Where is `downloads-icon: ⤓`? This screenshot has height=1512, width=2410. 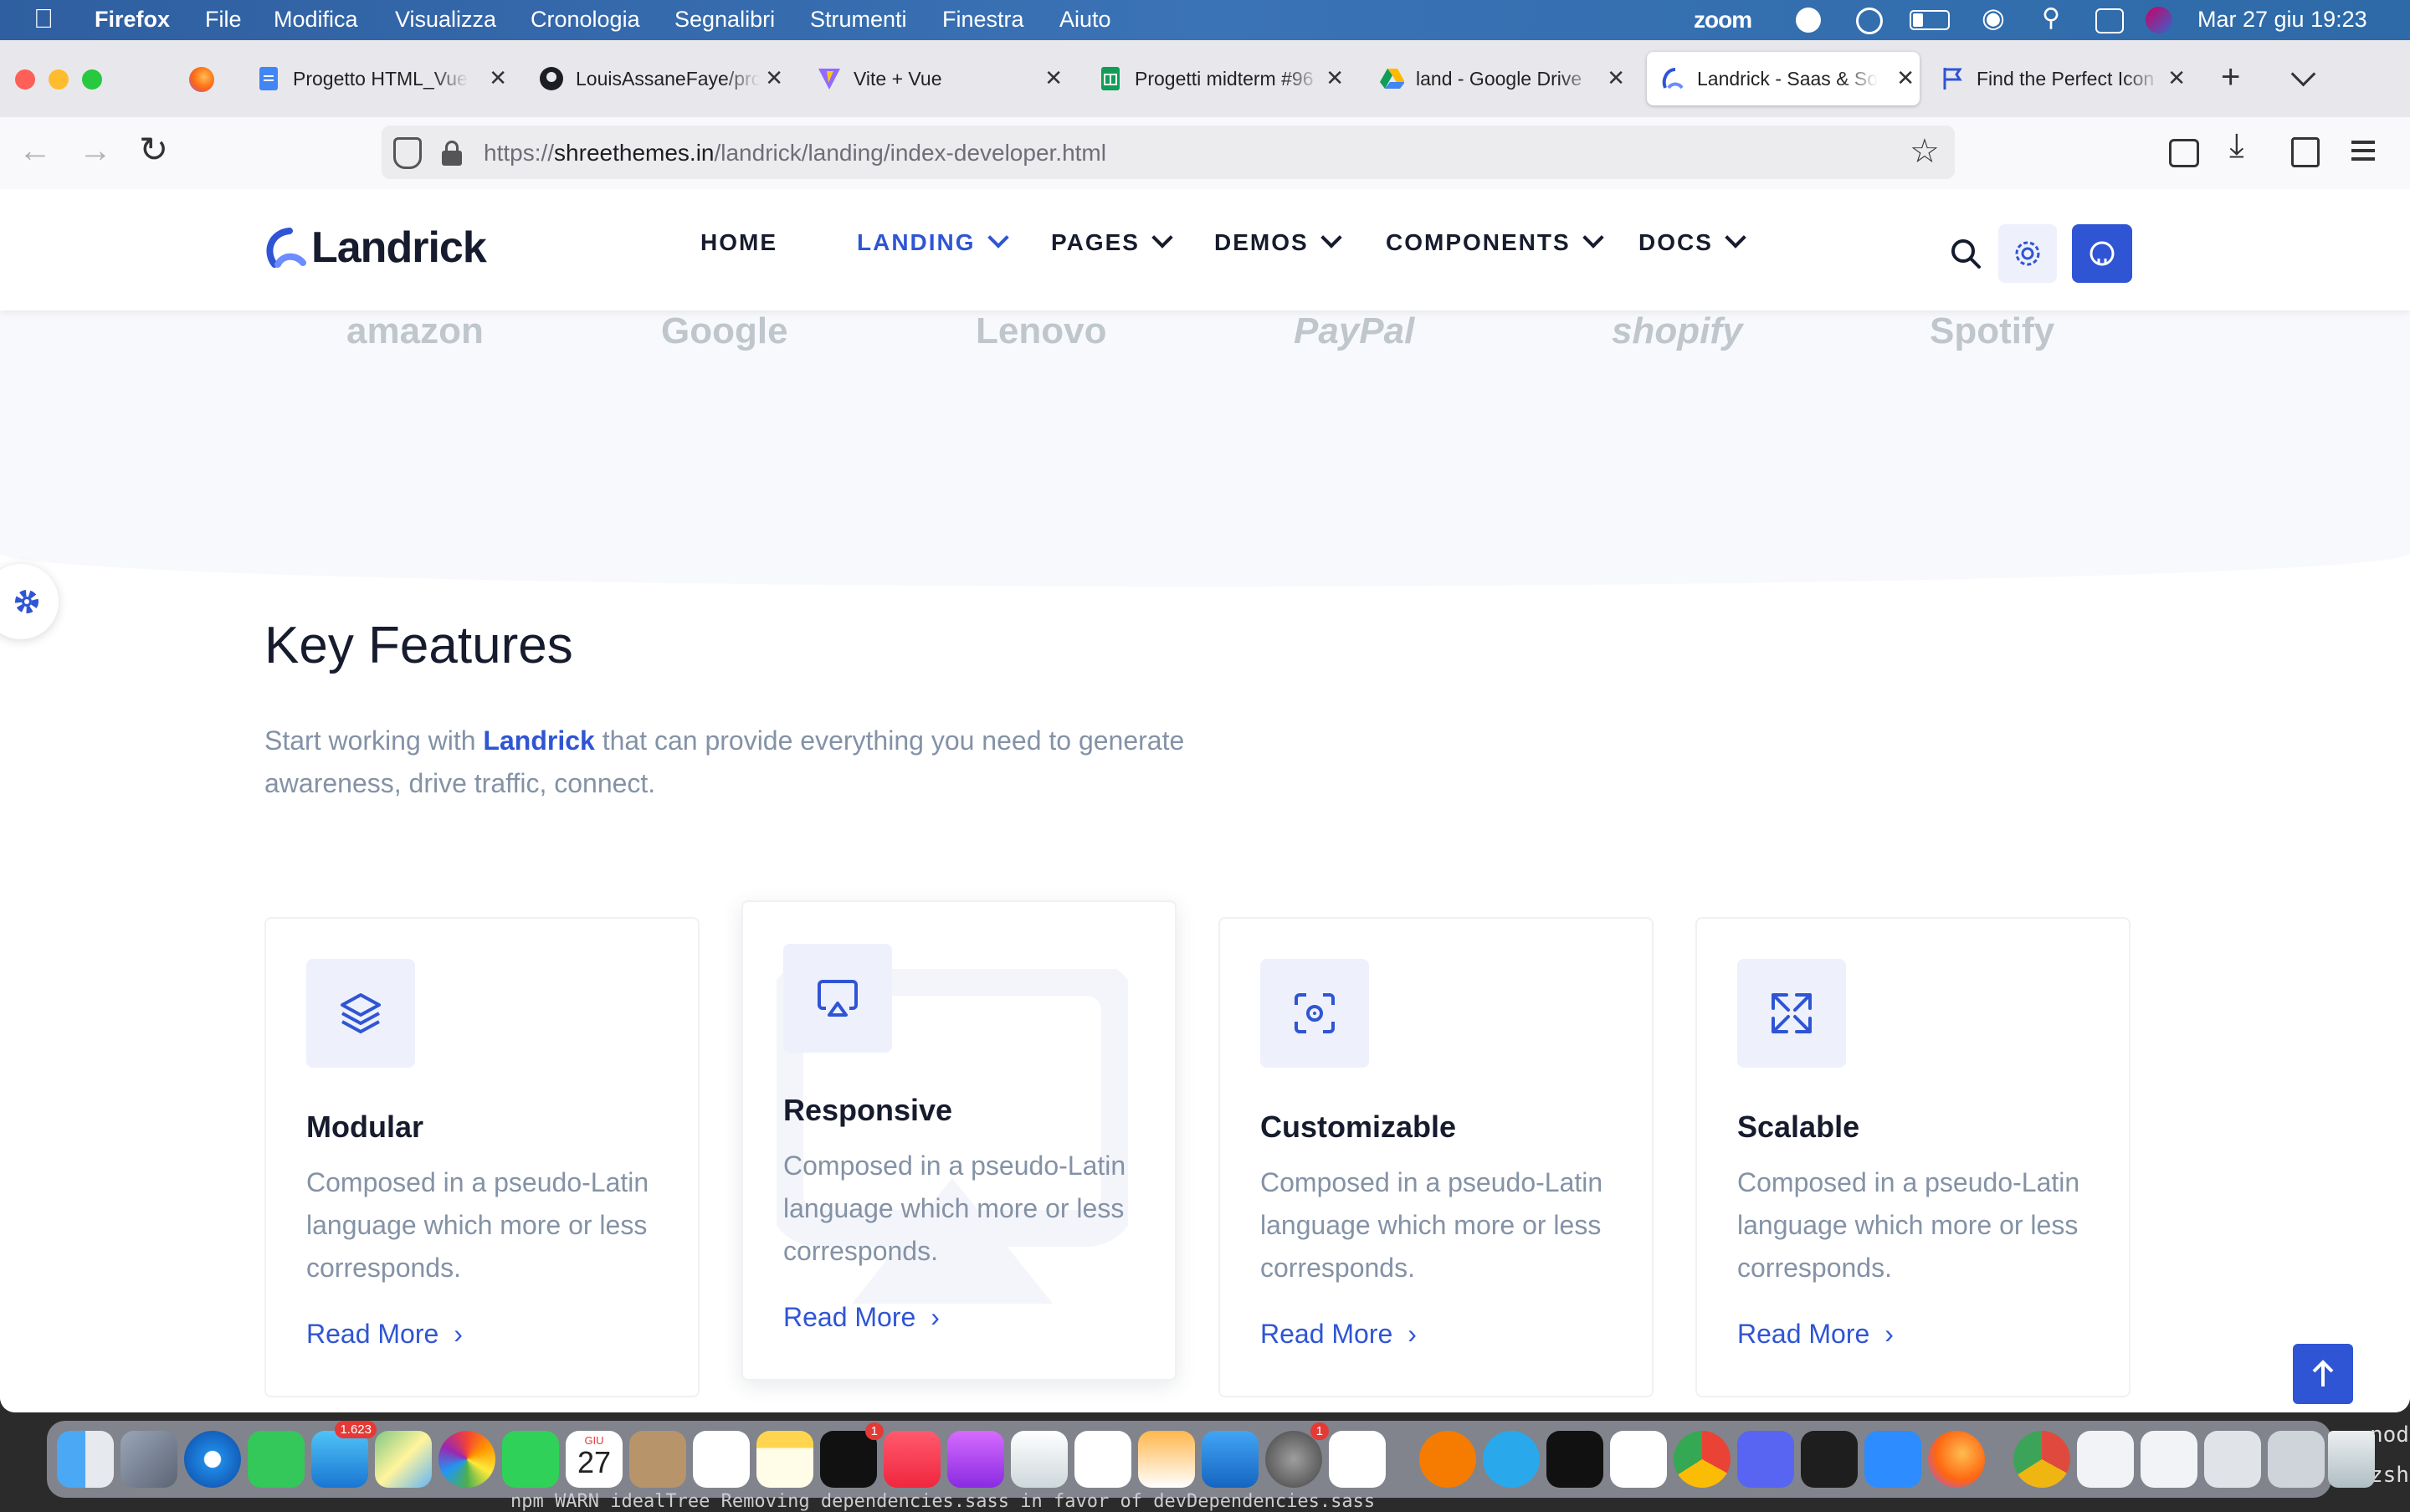
downloads-icon: ⤓ is located at coordinates (2236, 146).